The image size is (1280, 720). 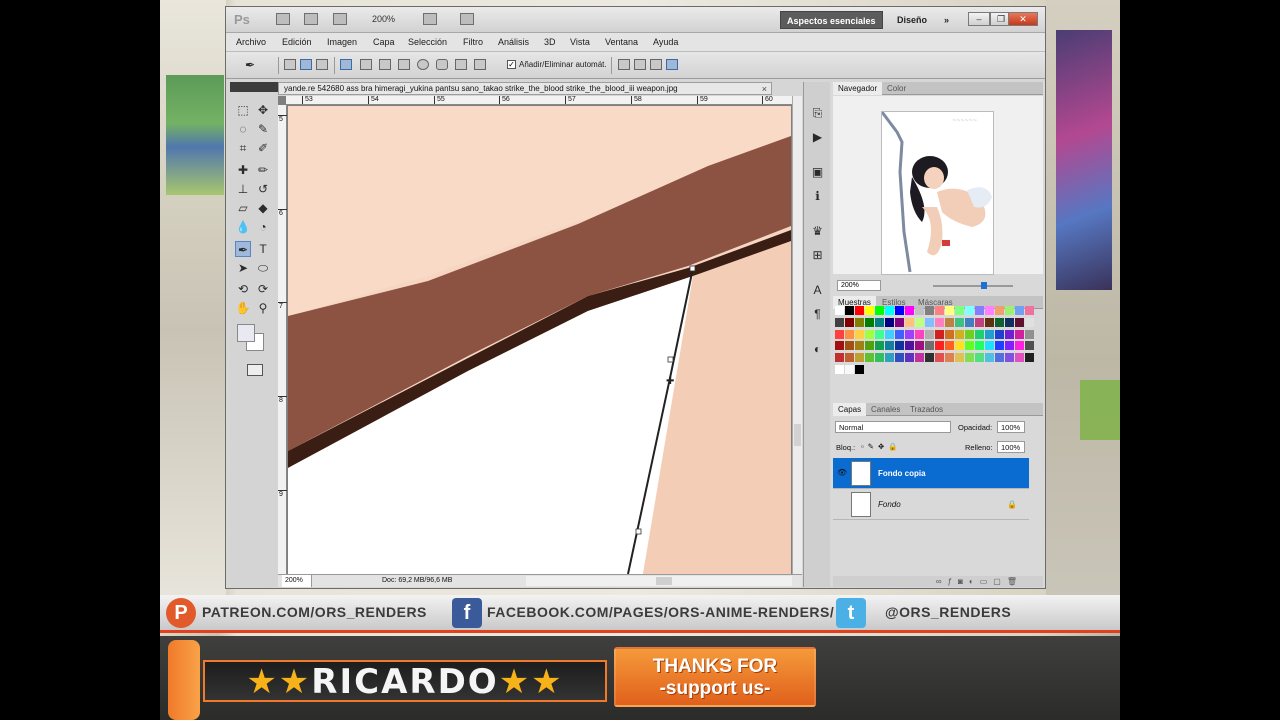 What do you see at coordinates (984, 285) in the screenshot?
I see `navigator-zoom-knob` at bounding box center [984, 285].